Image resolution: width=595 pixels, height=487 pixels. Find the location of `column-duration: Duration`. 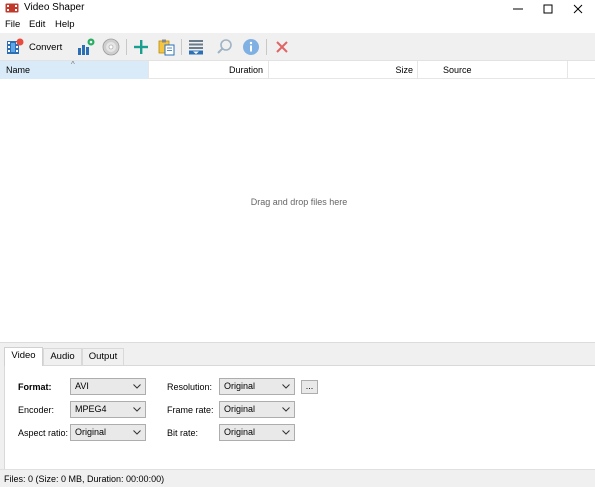

column-duration: Duration is located at coordinates (209, 70).